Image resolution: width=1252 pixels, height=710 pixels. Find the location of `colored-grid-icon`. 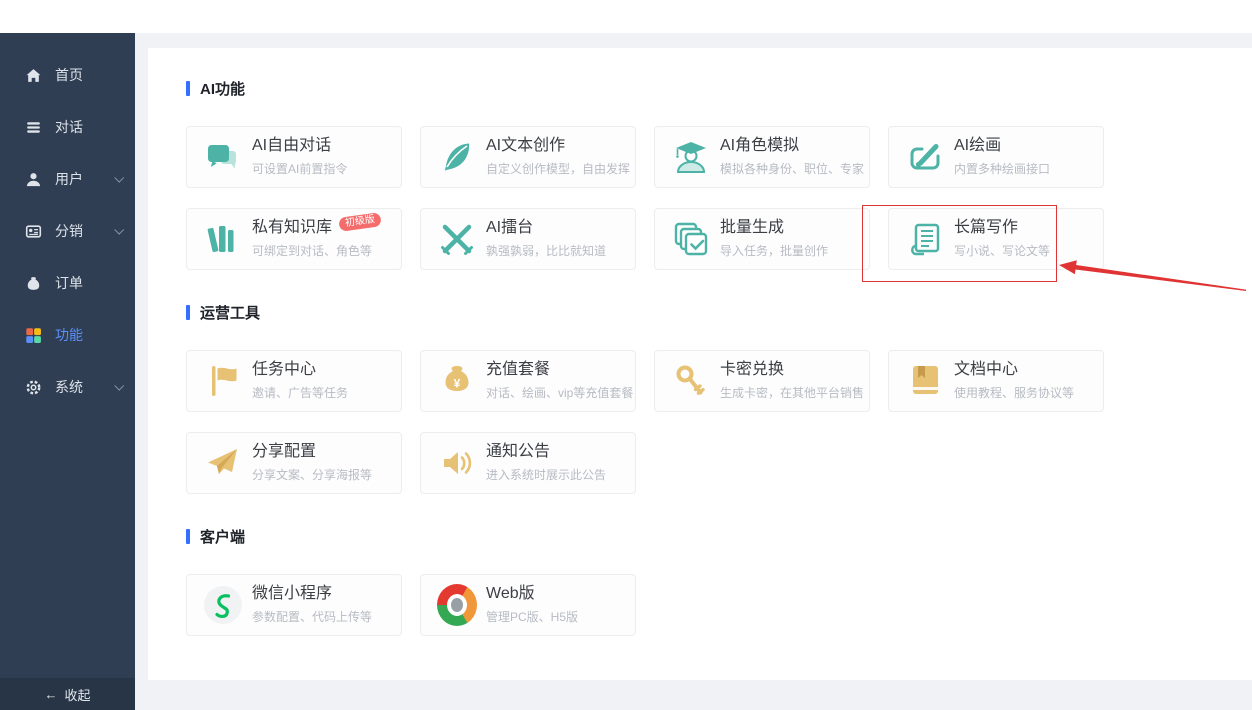

colored-grid-icon is located at coordinates (33, 335).